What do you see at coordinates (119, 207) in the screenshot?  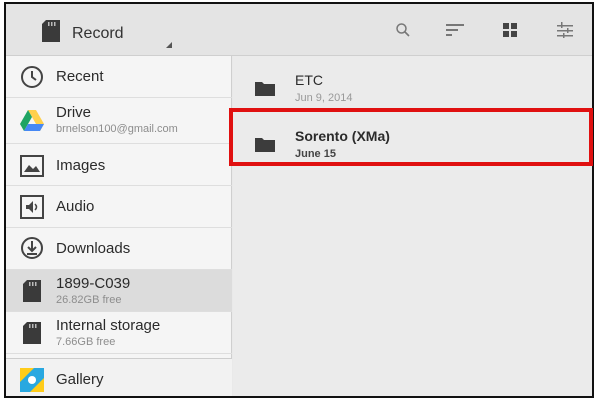 I see `nav-item-audio: Audio` at bounding box center [119, 207].